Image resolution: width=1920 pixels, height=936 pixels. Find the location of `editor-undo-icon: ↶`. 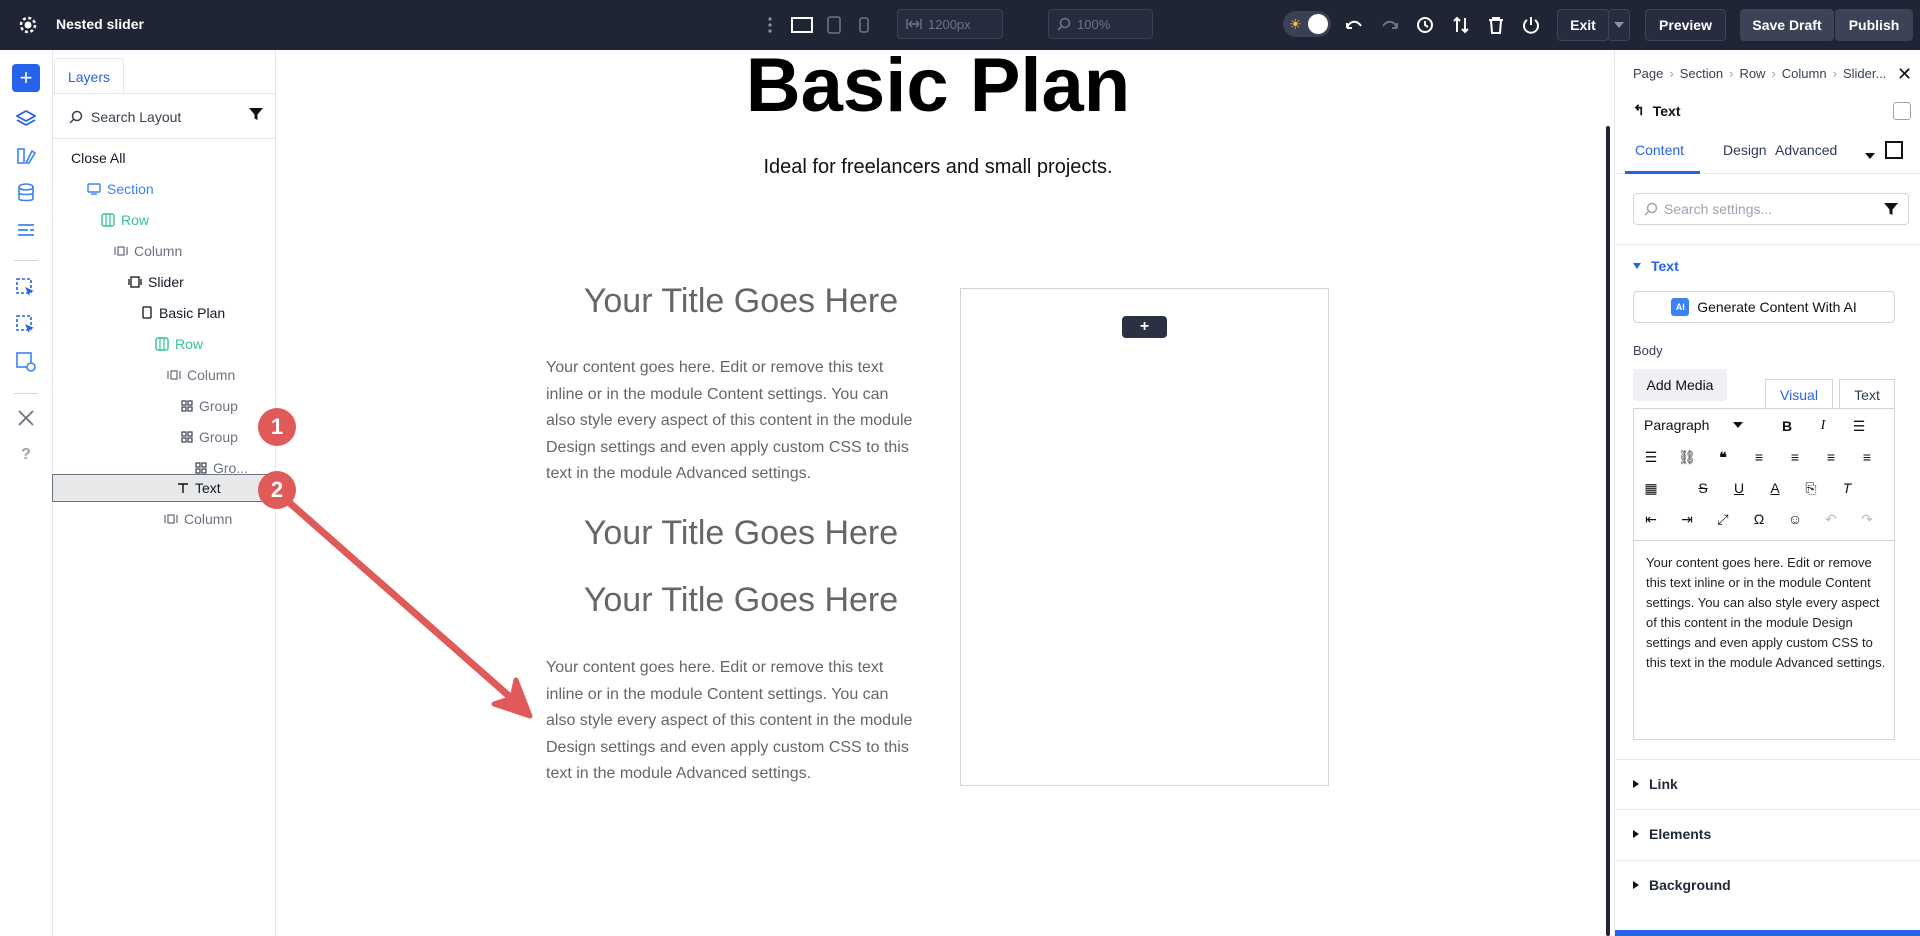

editor-undo-icon: ↶ is located at coordinates (1831, 519).